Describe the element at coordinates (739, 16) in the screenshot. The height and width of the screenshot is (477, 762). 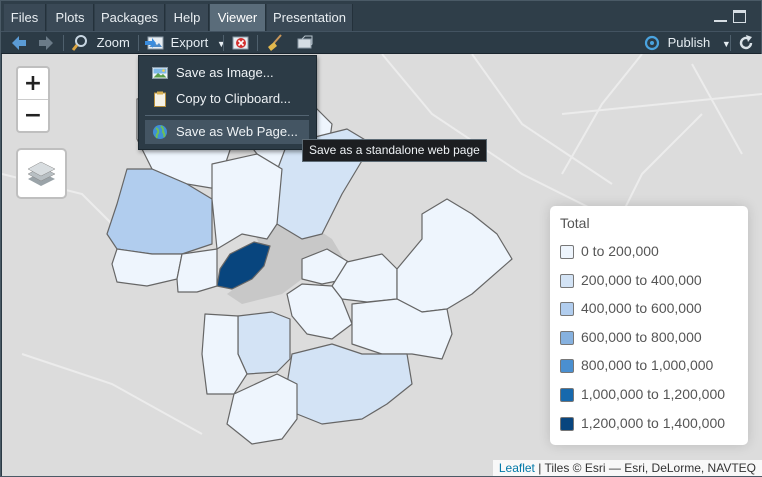
I see `maximize-icon` at that location.